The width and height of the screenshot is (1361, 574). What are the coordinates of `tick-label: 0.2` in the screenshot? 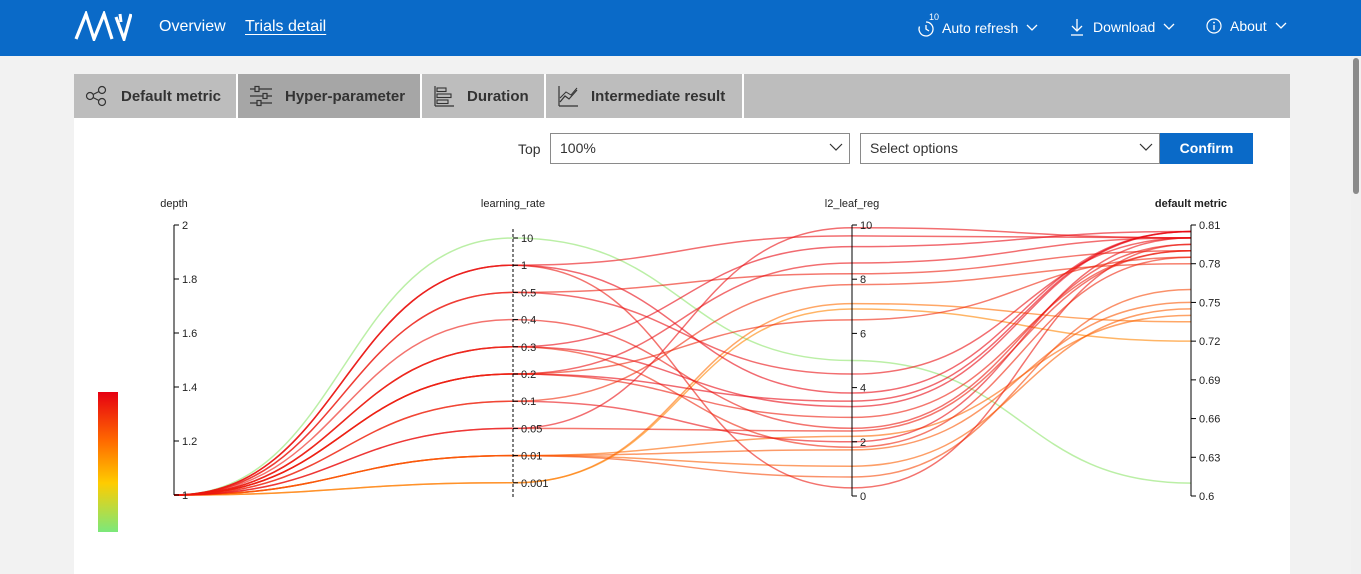 It's located at (528, 375).